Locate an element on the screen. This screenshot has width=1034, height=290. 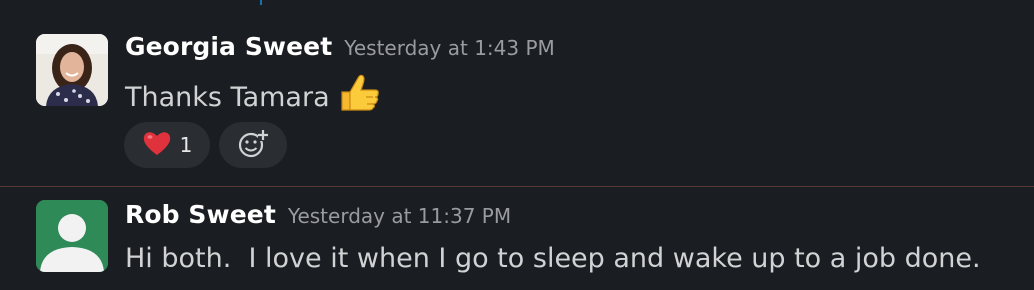
message-text: Thanks Tamara is located at coordinates (253, 97).